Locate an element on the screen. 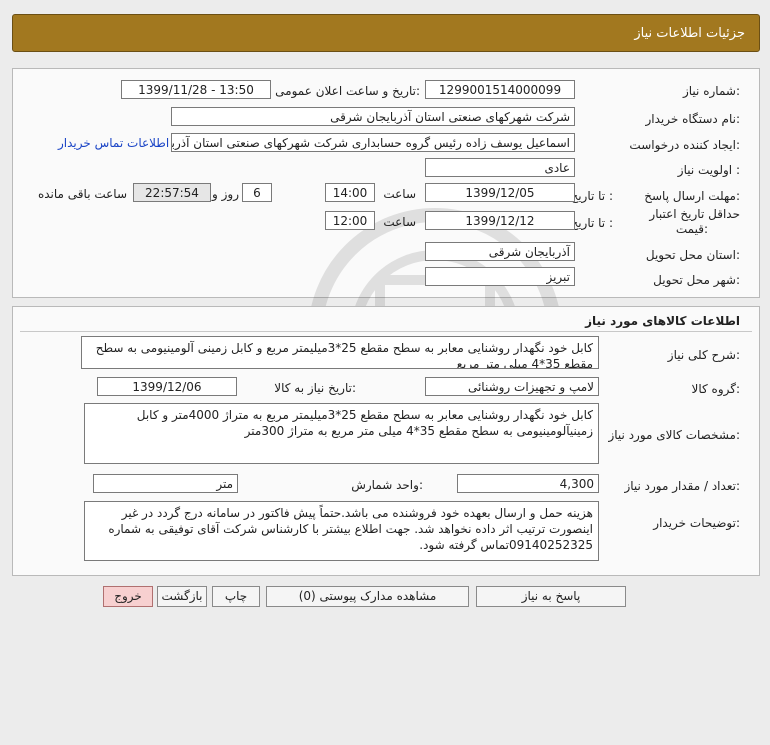 Image resolution: width=770 pixels, height=745 pixels. need-number-label: شماره نیاز: is located at coordinates (711, 91).